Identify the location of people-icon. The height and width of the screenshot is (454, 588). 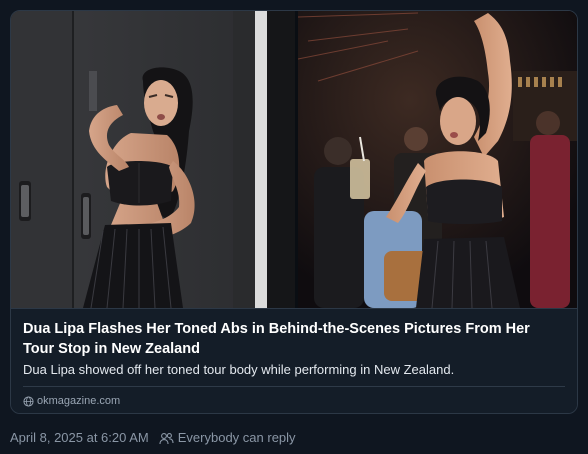
(166, 438).